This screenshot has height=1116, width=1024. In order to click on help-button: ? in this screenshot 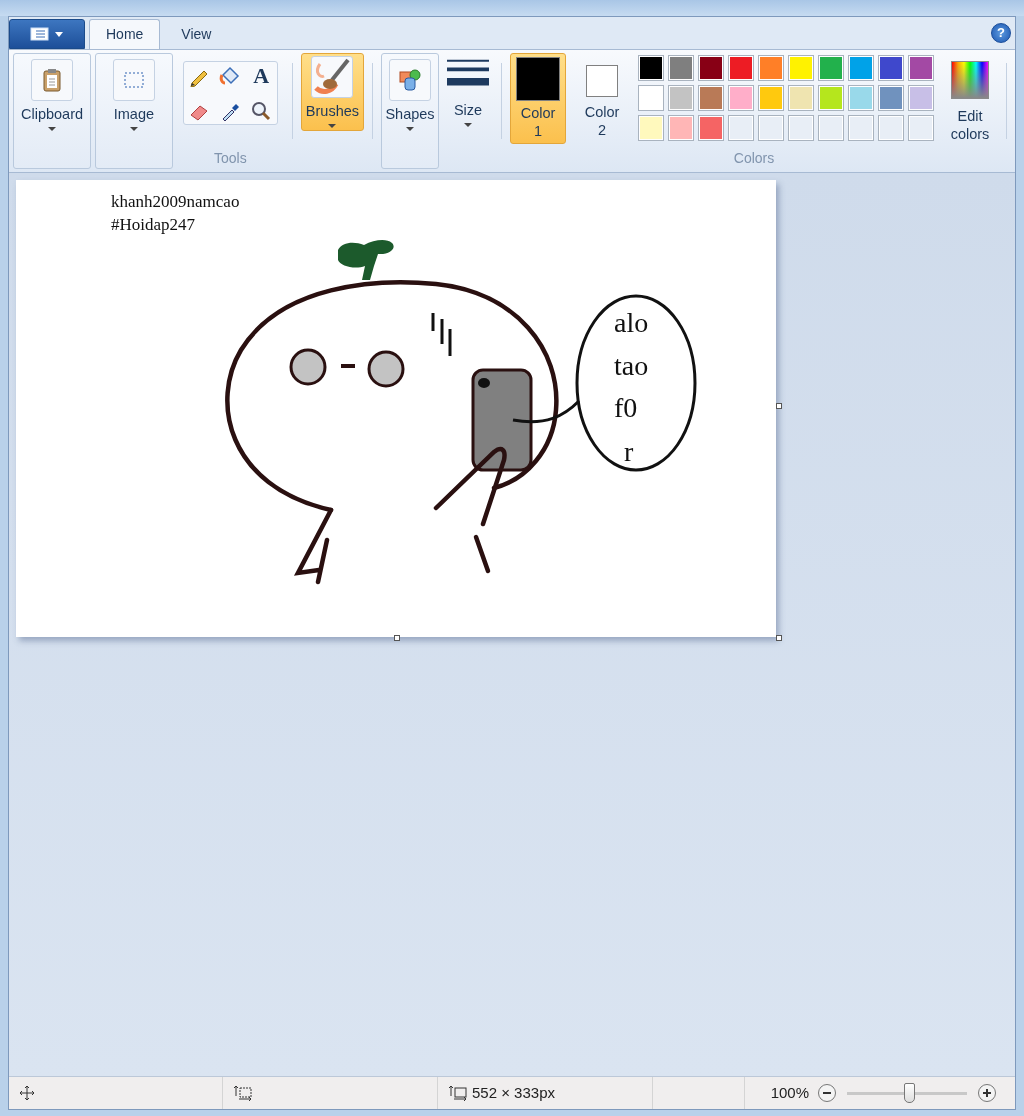, I will do `click(1001, 33)`.